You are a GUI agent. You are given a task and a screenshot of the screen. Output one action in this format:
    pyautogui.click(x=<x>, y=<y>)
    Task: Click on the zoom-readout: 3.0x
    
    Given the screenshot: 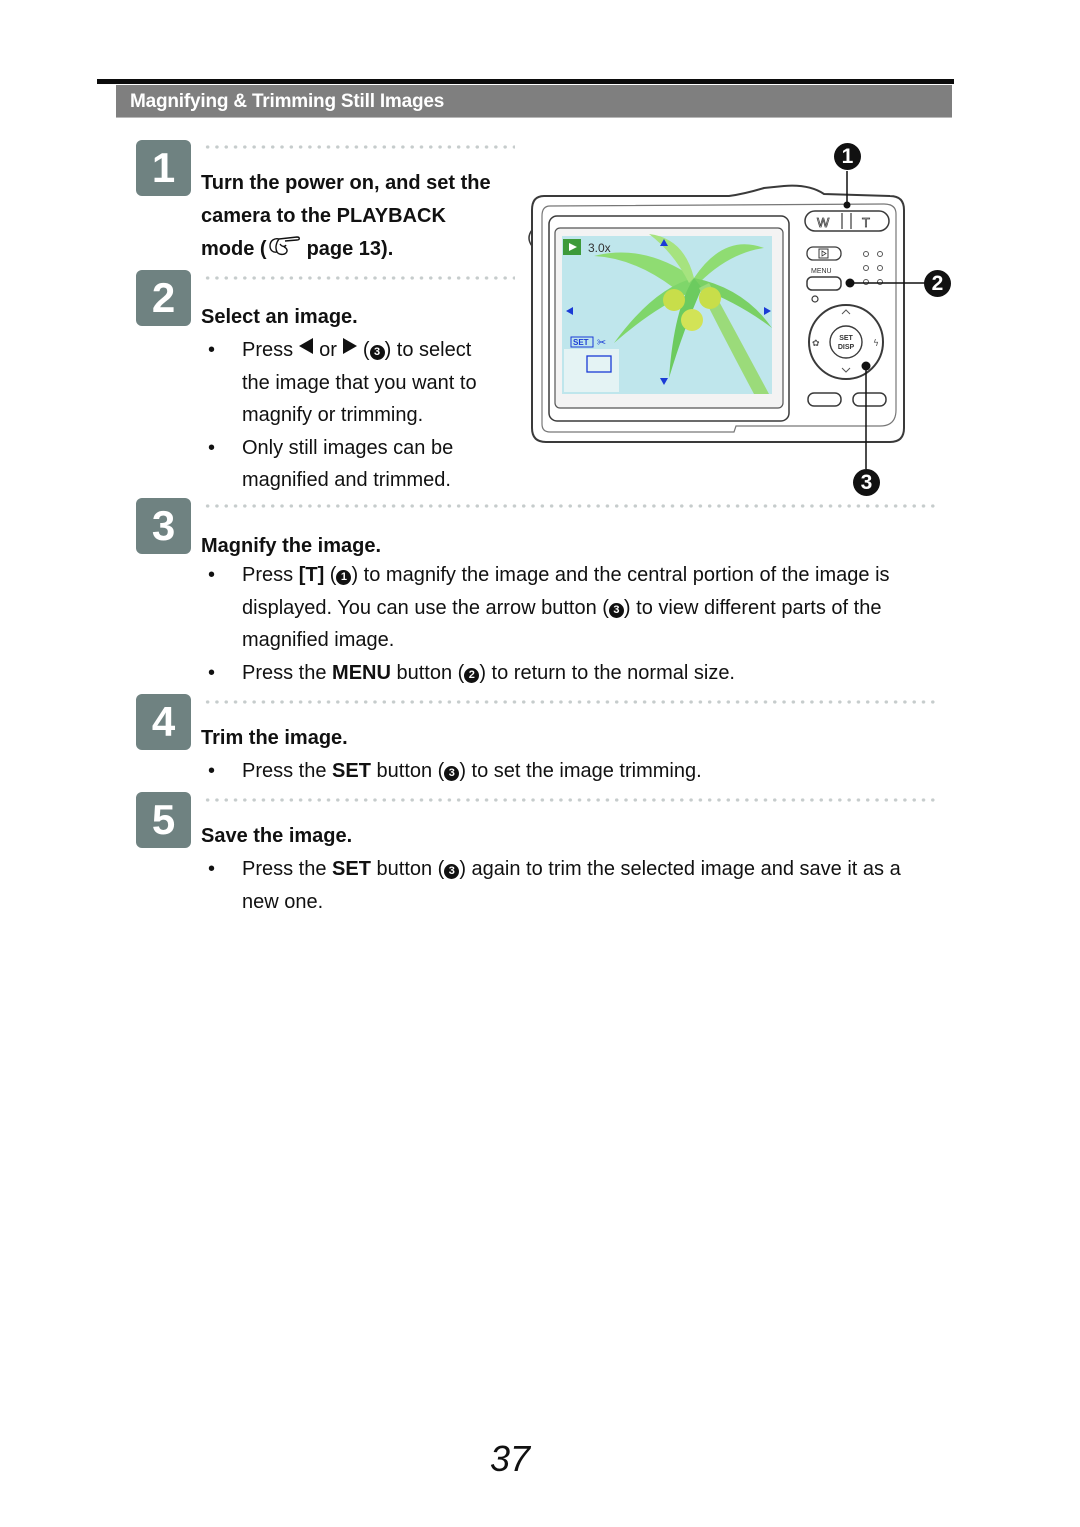 What is the action you would take?
    pyautogui.click(x=599, y=248)
    